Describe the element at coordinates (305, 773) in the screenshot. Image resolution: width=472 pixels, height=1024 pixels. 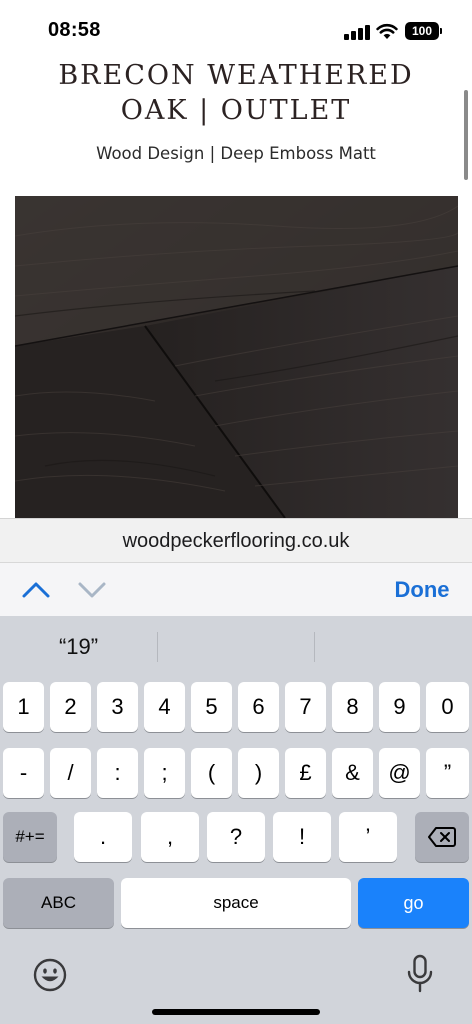
I see `key-pound: £` at that location.